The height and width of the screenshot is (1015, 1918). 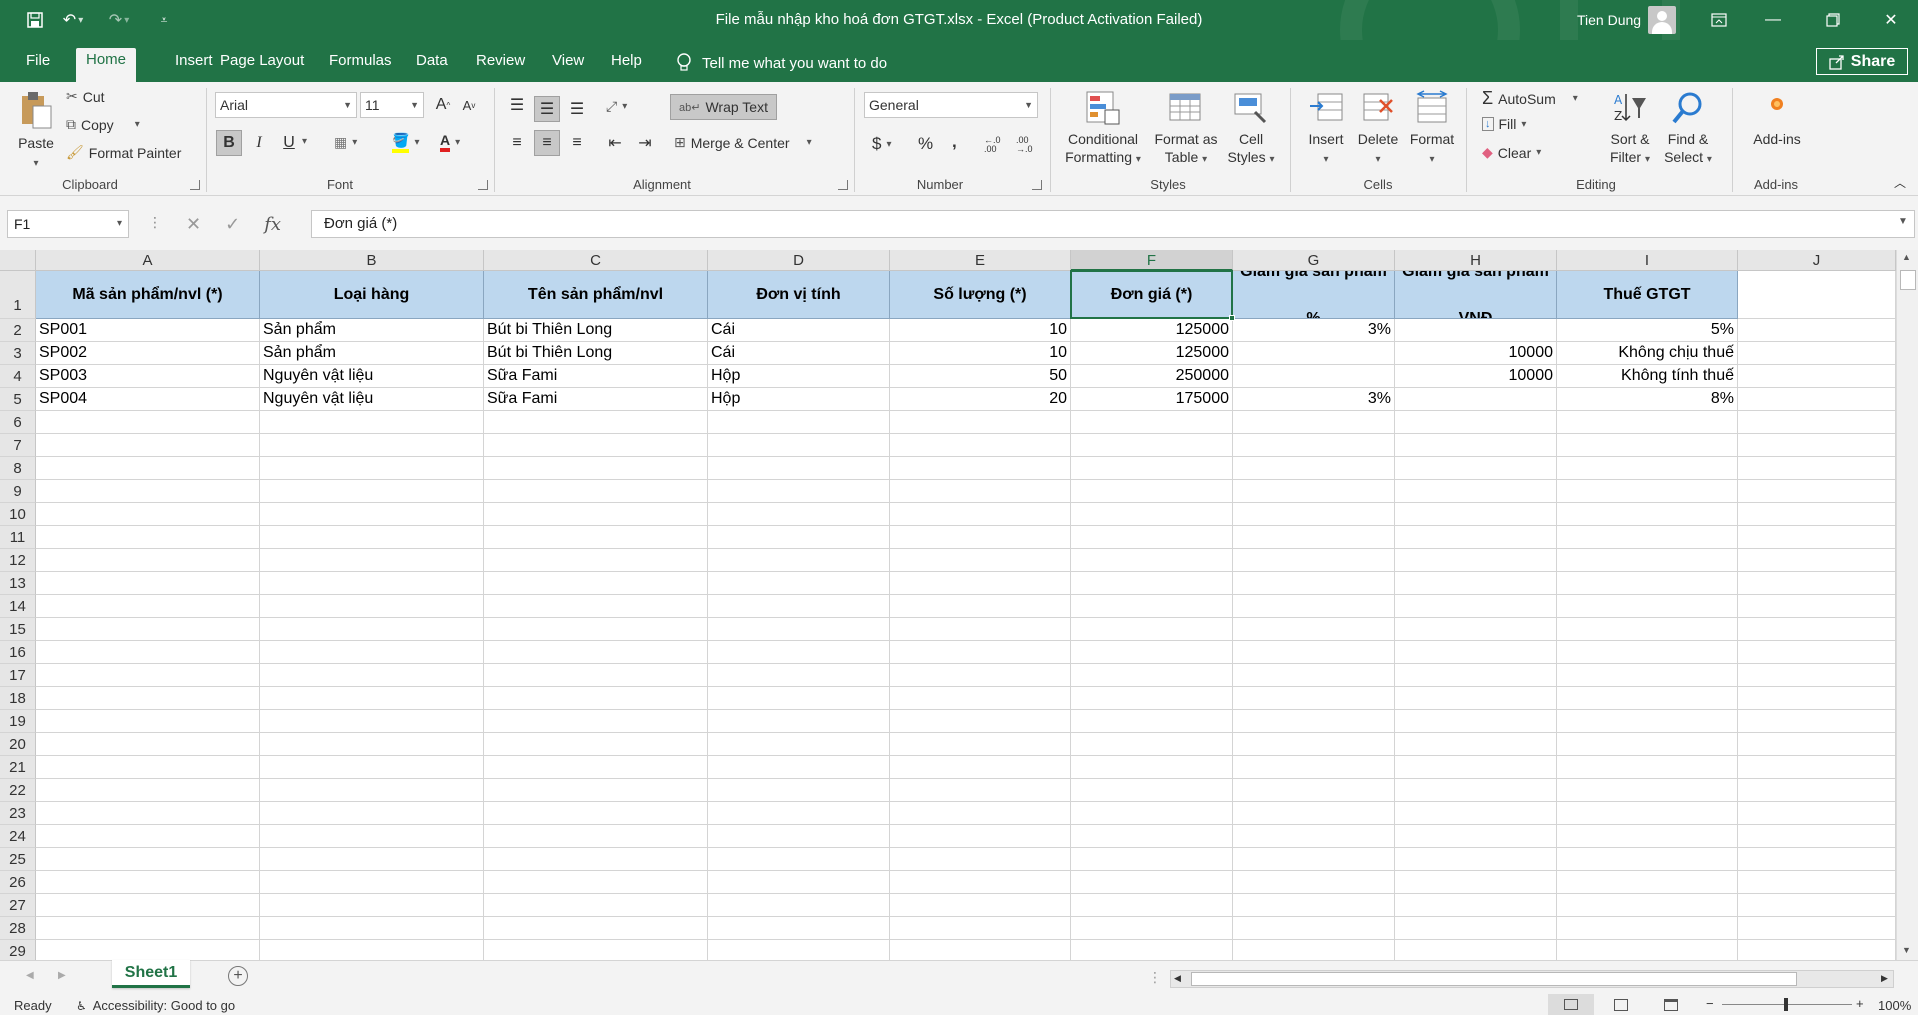 I want to click on table-cell, so click(x=1476, y=330).